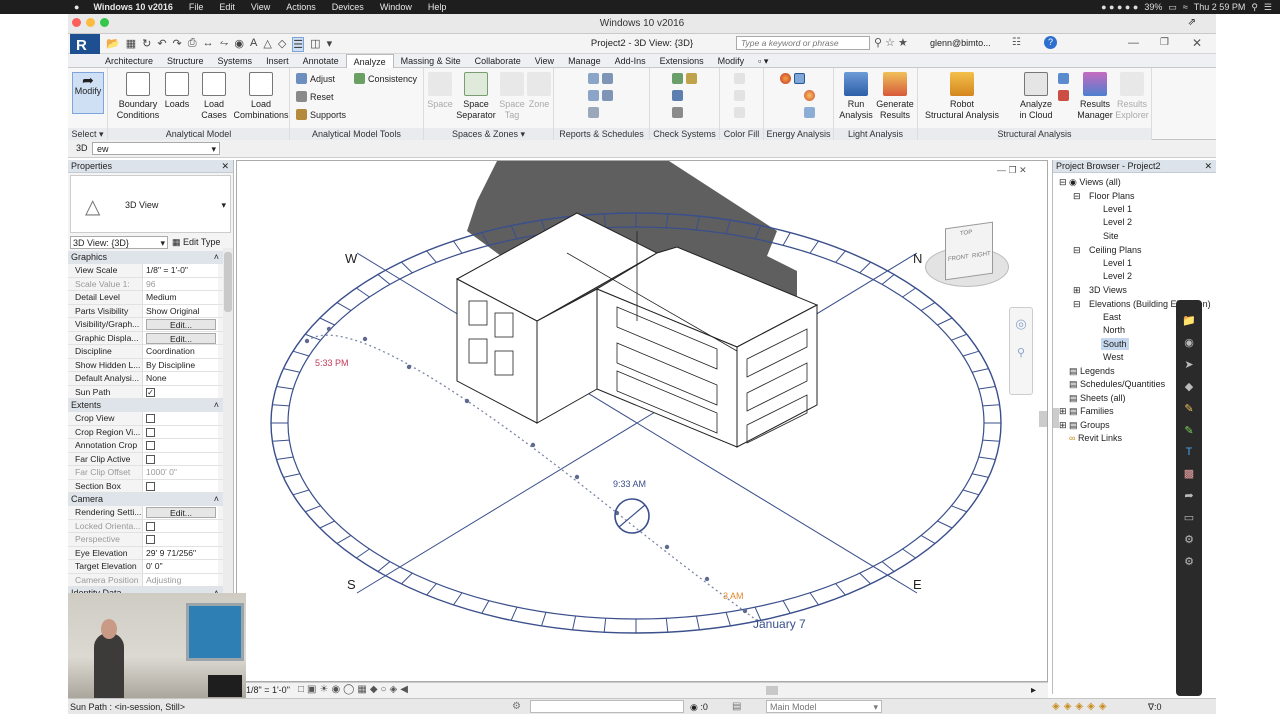 Image resolution: width=1280 pixels, height=720 pixels. I want to click on tab-architecture: Architecture, so click(129, 61).